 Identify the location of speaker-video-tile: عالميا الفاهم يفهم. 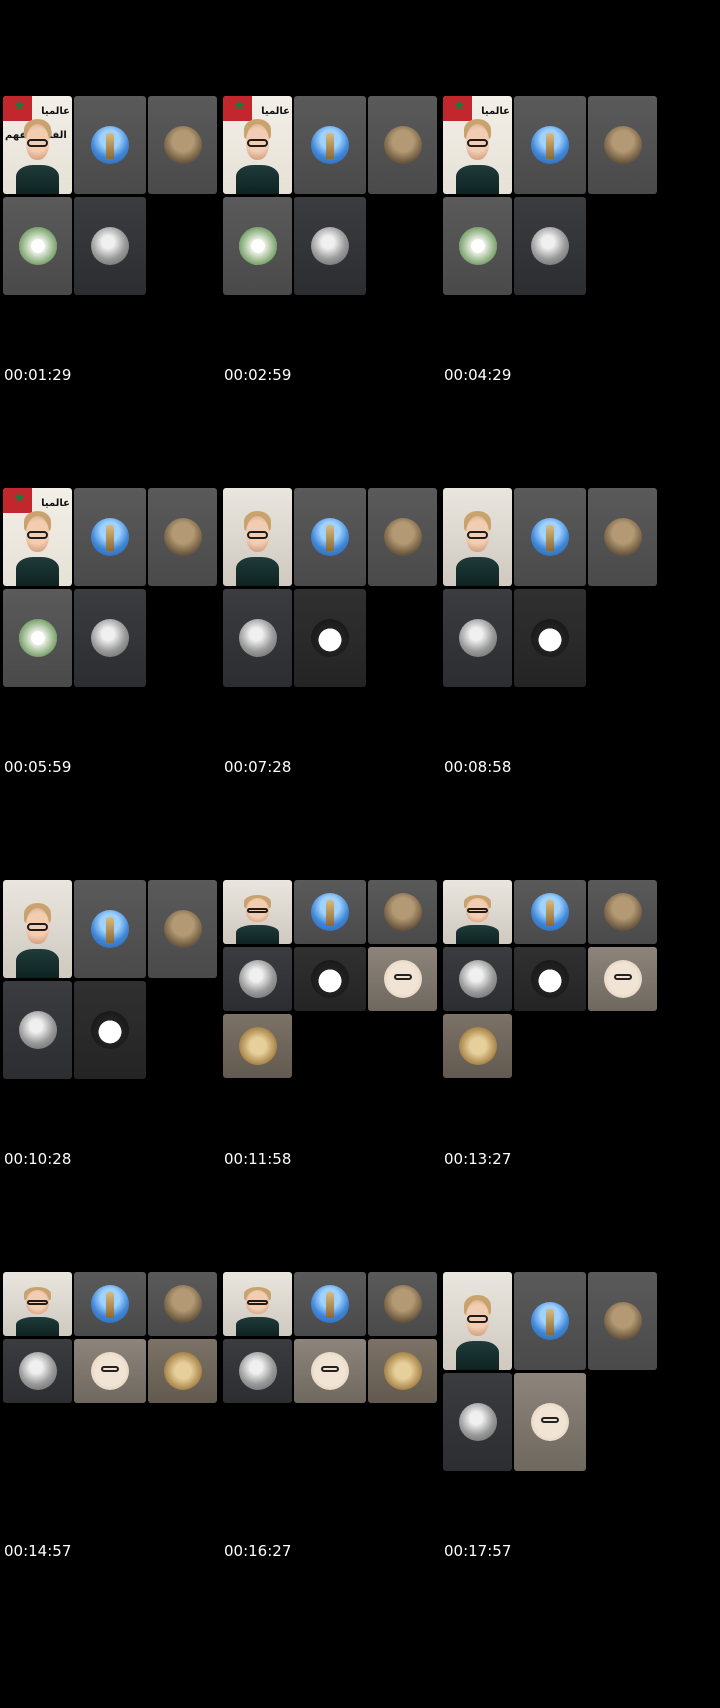
(37, 145).